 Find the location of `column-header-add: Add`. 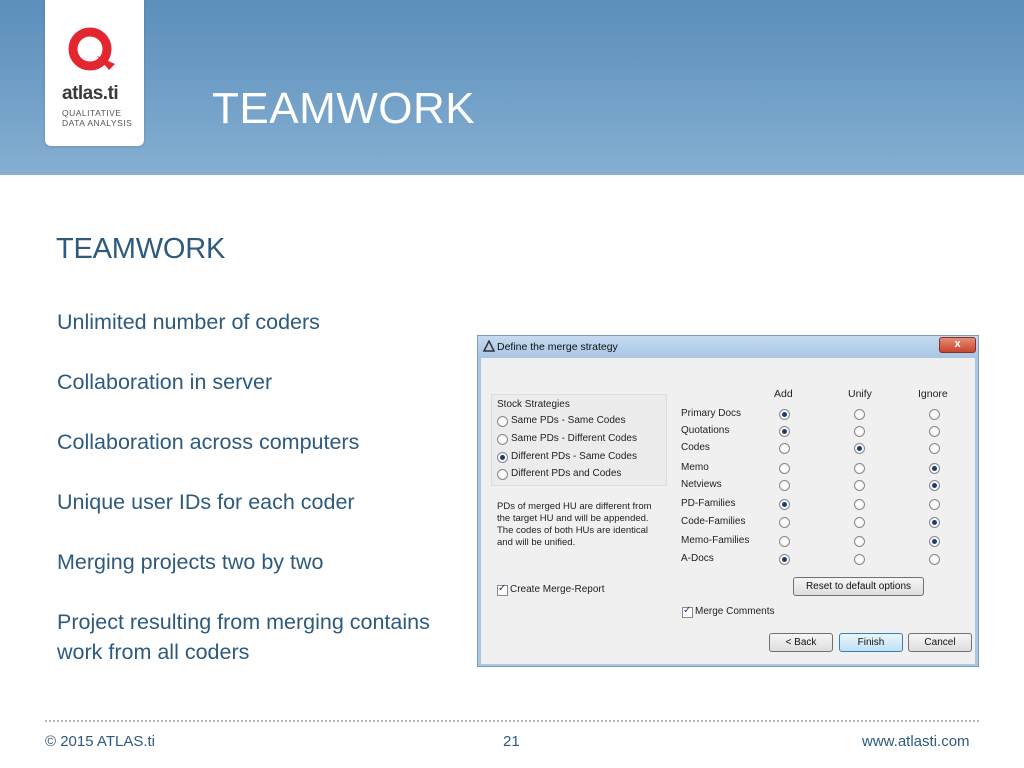

column-header-add: Add is located at coordinates (783, 394).